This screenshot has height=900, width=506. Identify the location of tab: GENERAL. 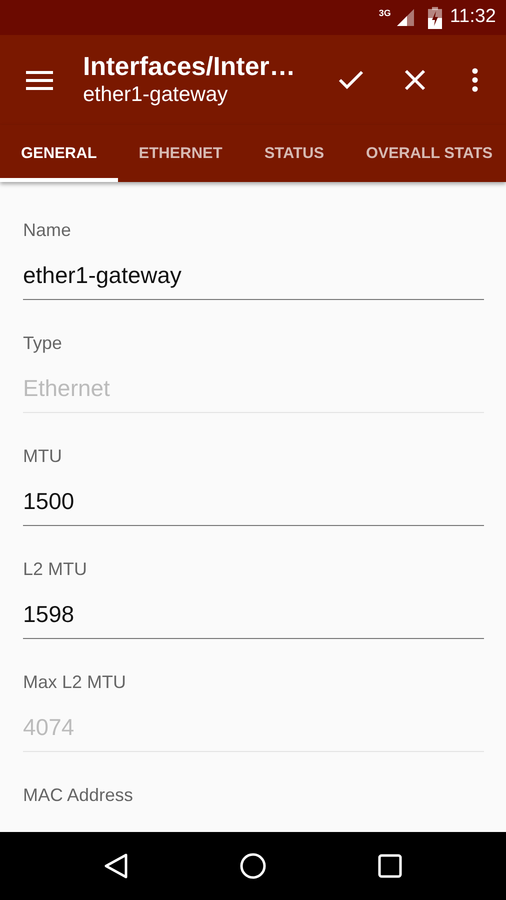
(59, 153).